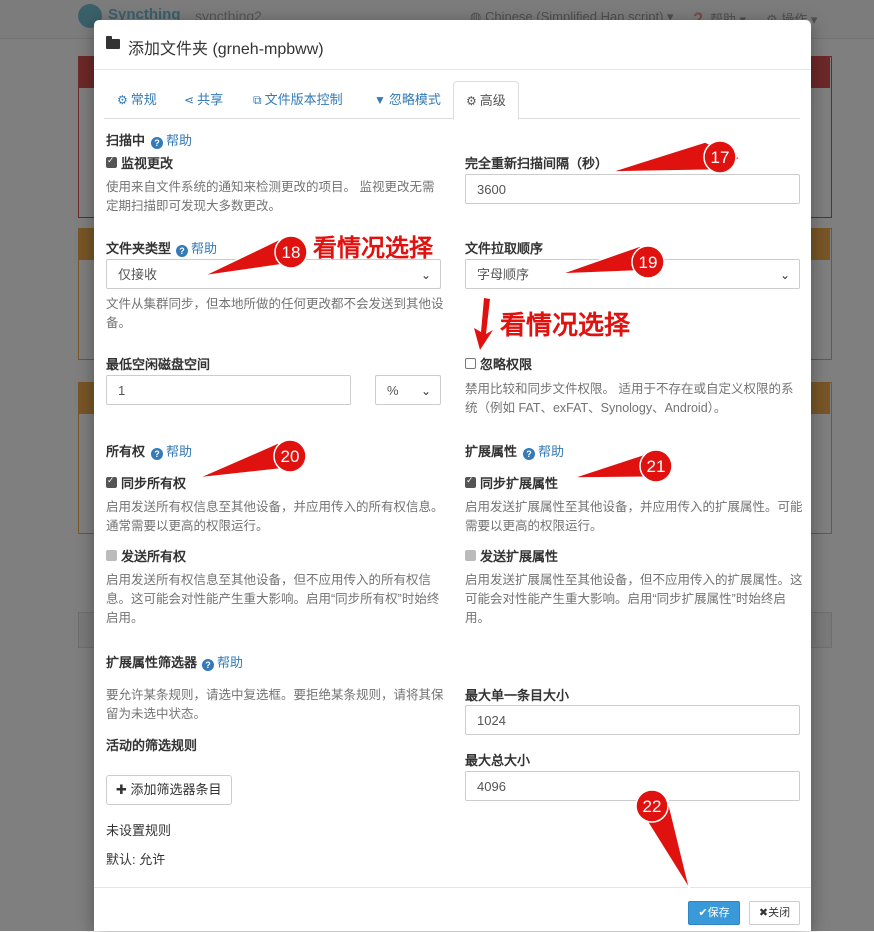 This screenshot has height=932, width=874. What do you see at coordinates (196, 247) in the screenshot?
I see `folder-type-help-link: ? 帮助` at bounding box center [196, 247].